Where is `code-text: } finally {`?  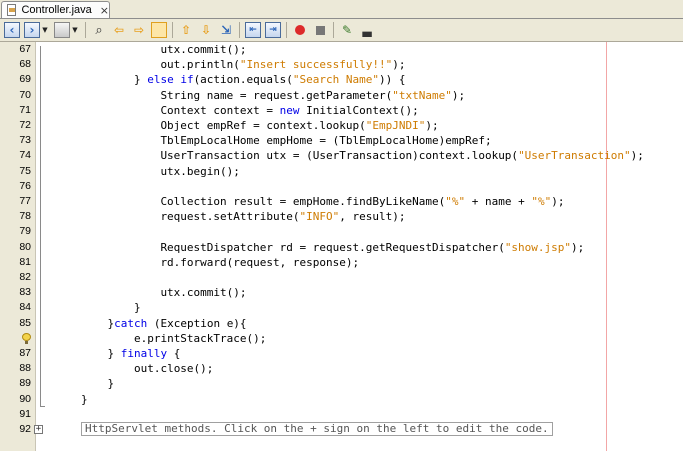 code-text: } finally { is located at coordinates (143, 353).